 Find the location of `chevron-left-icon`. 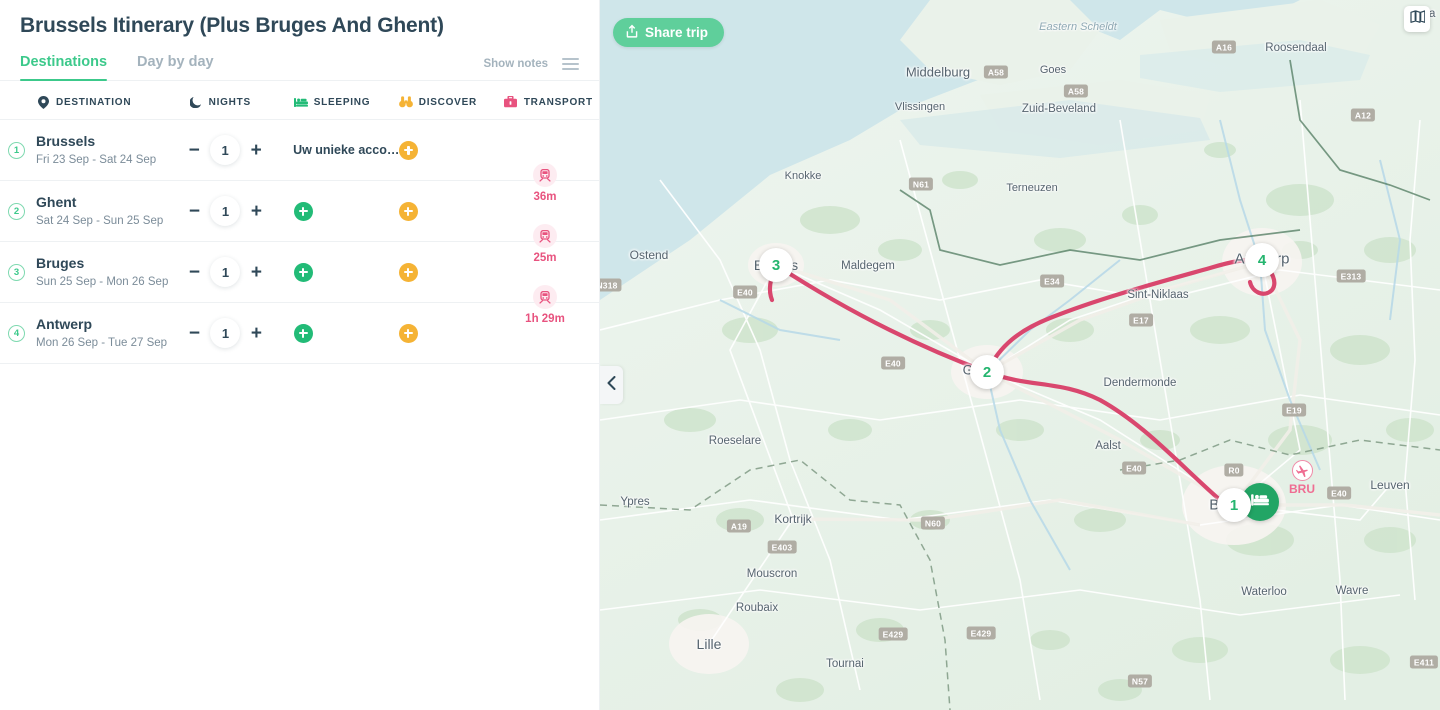

chevron-left-icon is located at coordinates (611, 385).